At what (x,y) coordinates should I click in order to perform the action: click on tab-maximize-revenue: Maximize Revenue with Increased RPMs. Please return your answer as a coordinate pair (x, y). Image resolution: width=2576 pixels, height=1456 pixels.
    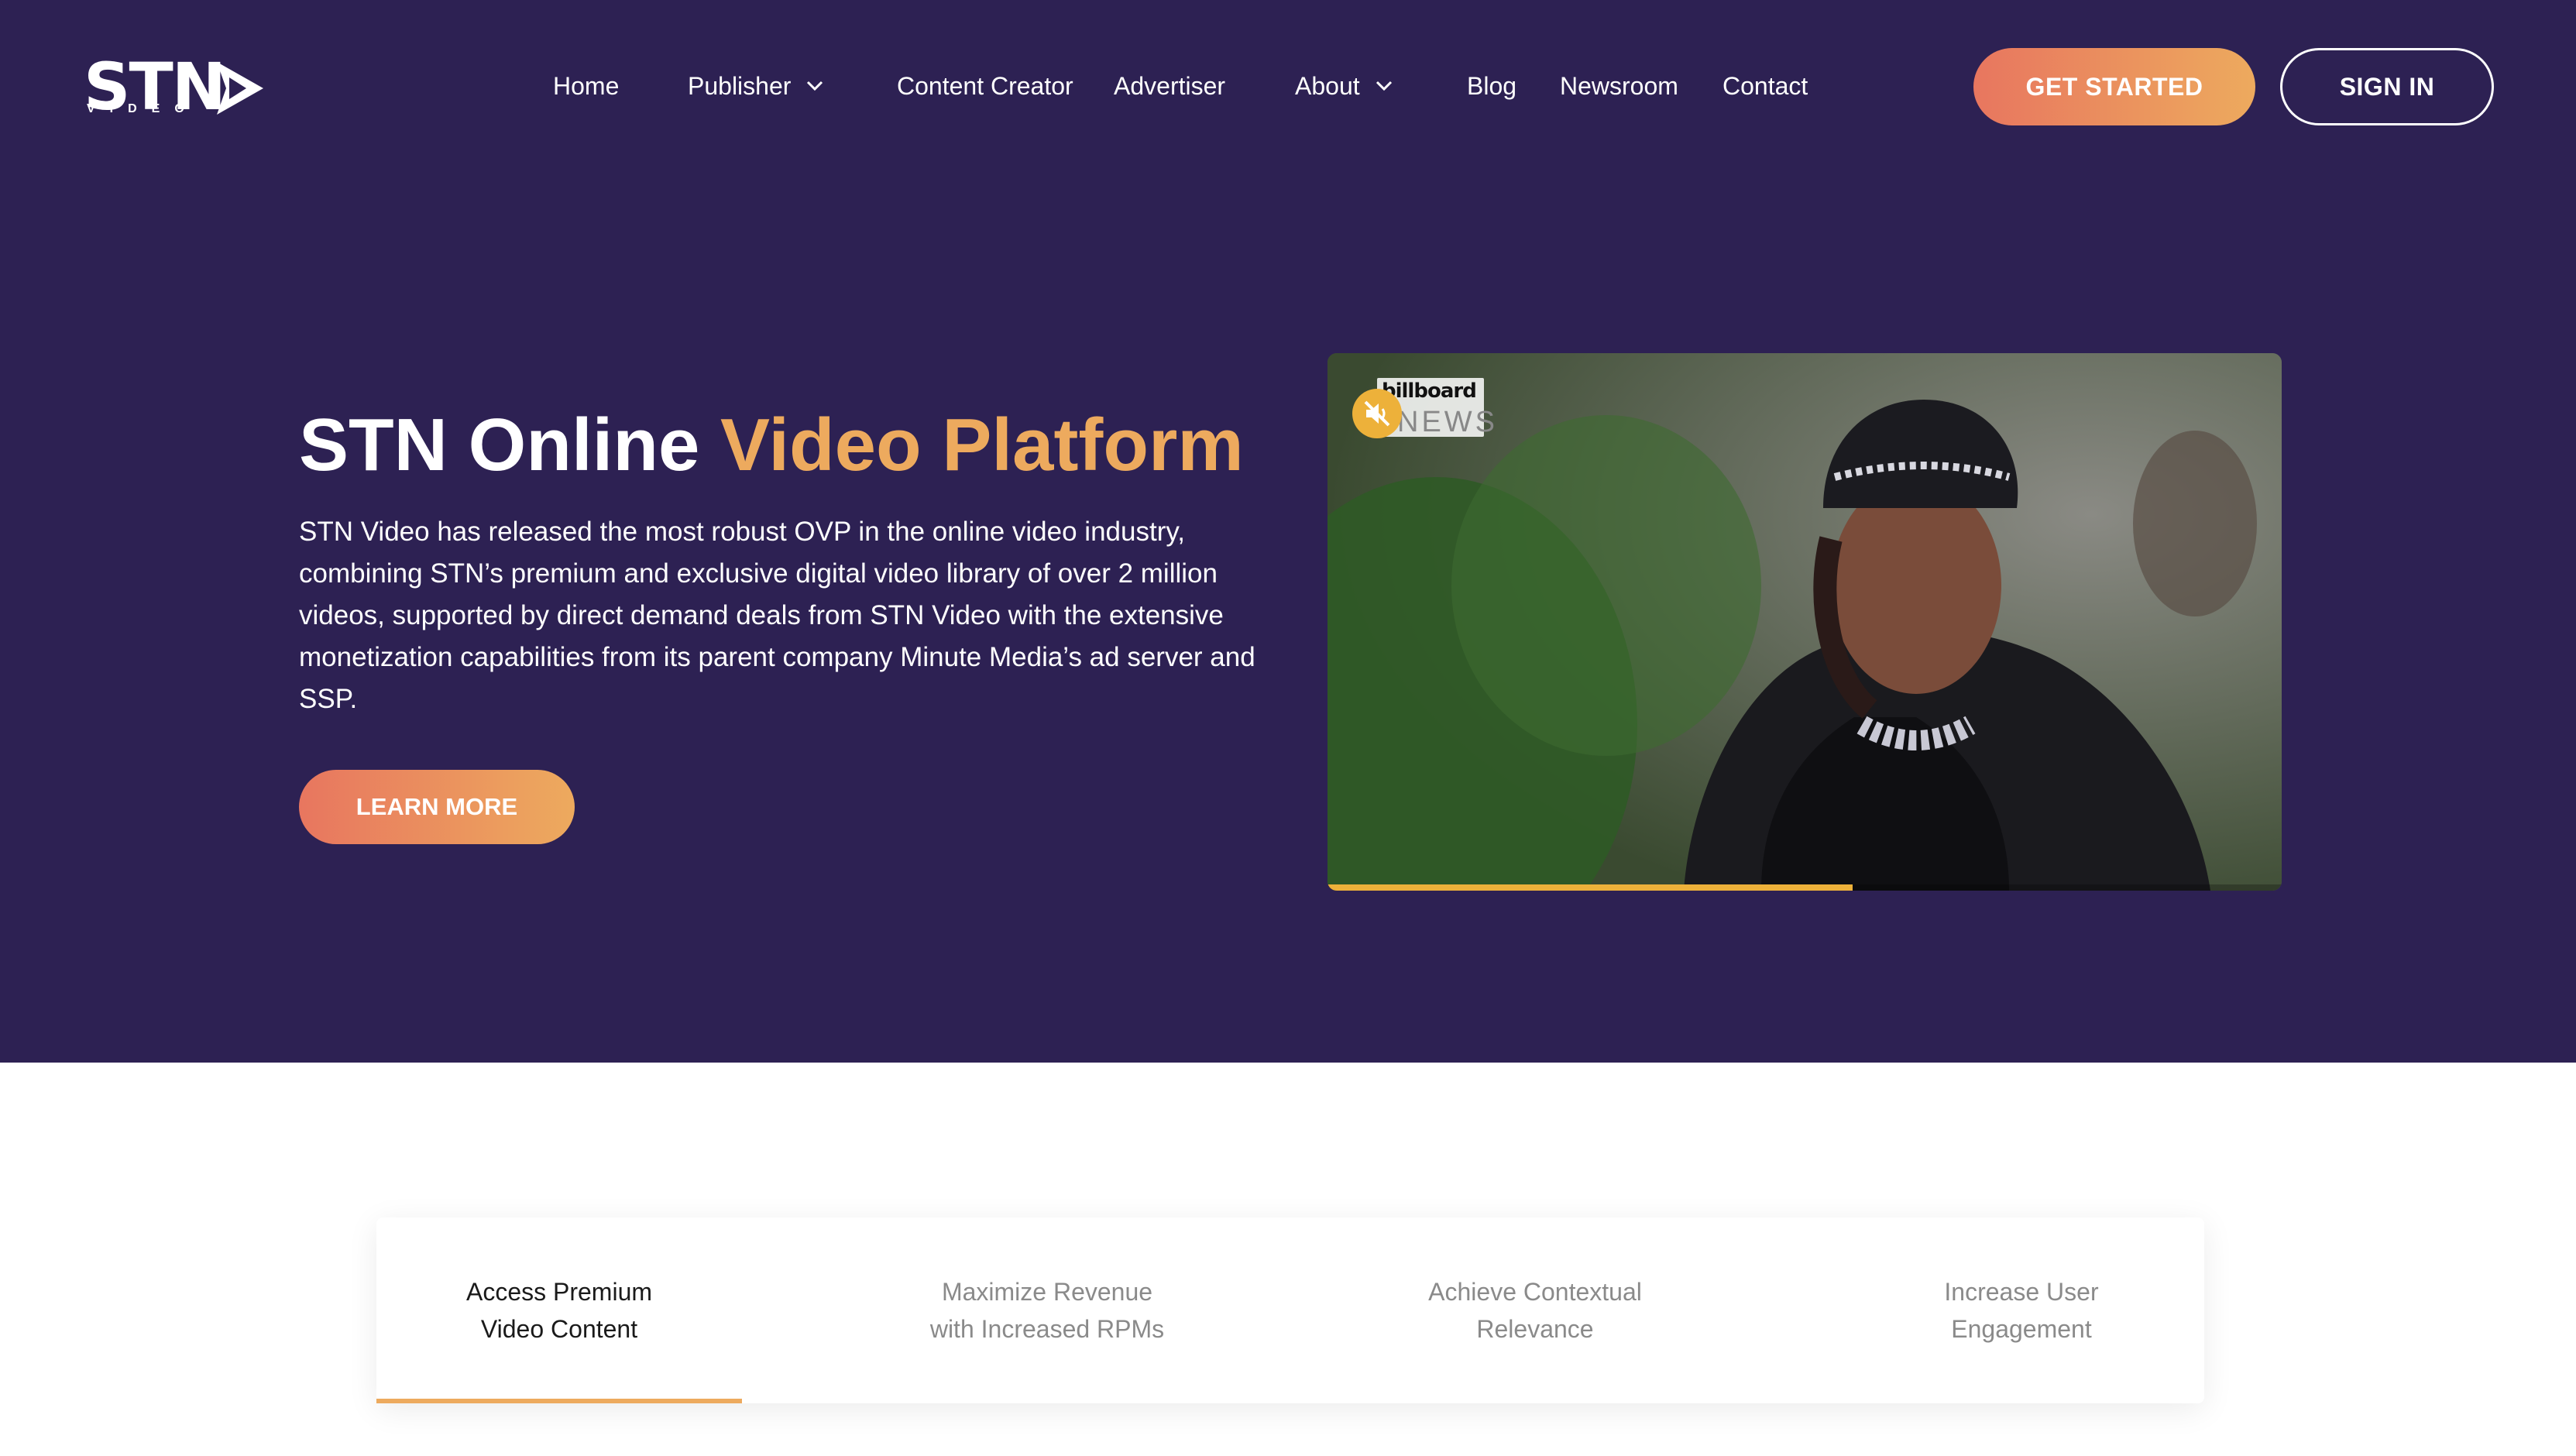
    Looking at the image, I should click on (1047, 1310).